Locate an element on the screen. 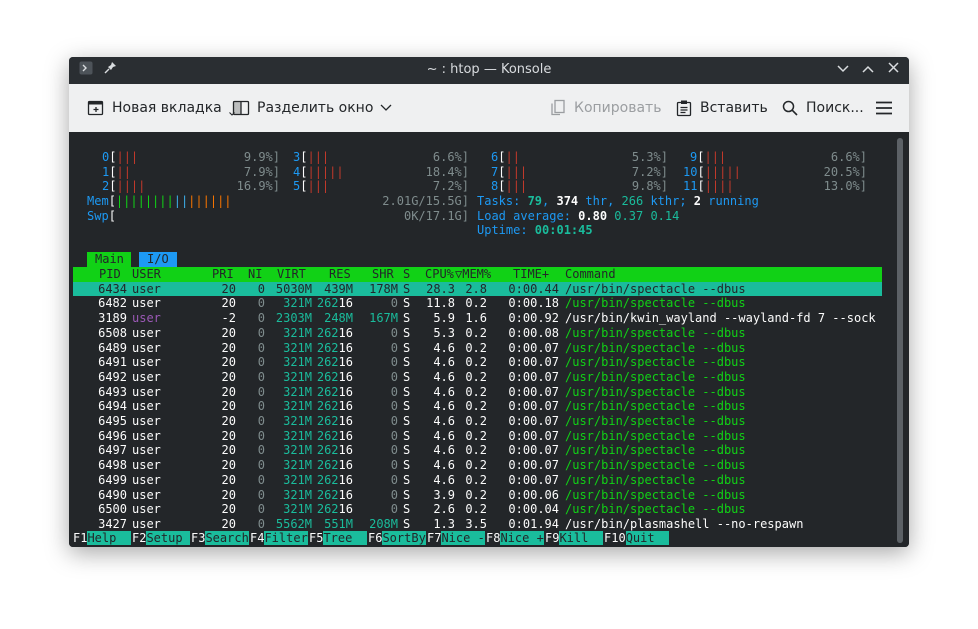  new-tab-button: Новая вкладка is located at coordinates (161, 108).